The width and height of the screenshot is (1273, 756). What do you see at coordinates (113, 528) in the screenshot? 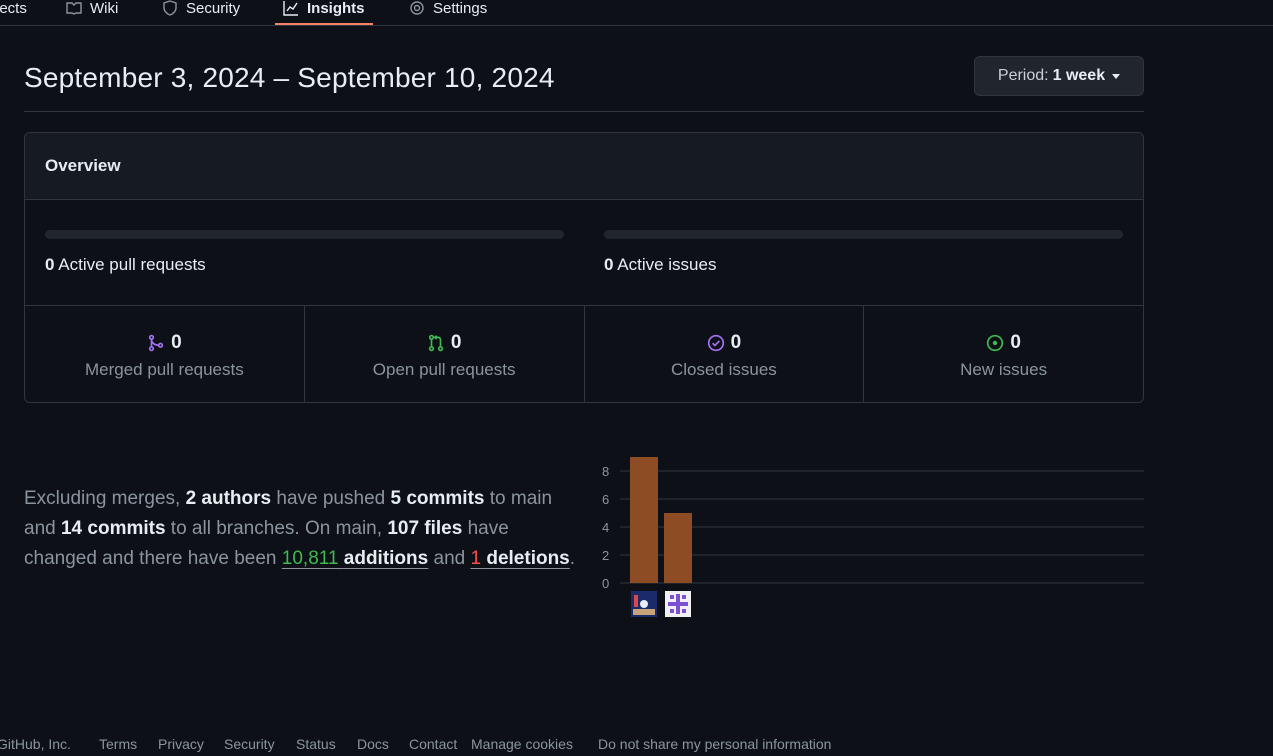
I see `all-commits-count: 14 commits` at bounding box center [113, 528].